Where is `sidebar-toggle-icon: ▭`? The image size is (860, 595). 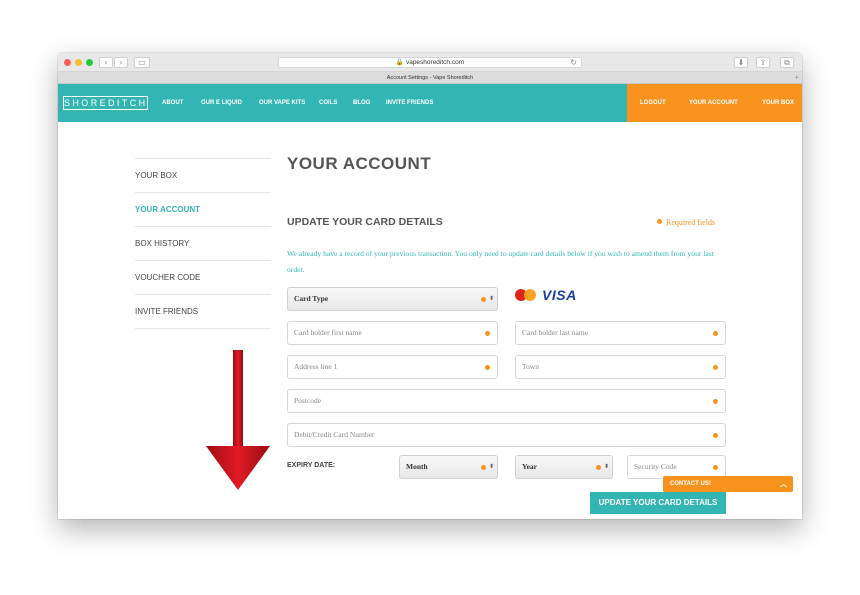 sidebar-toggle-icon: ▭ is located at coordinates (142, 62).